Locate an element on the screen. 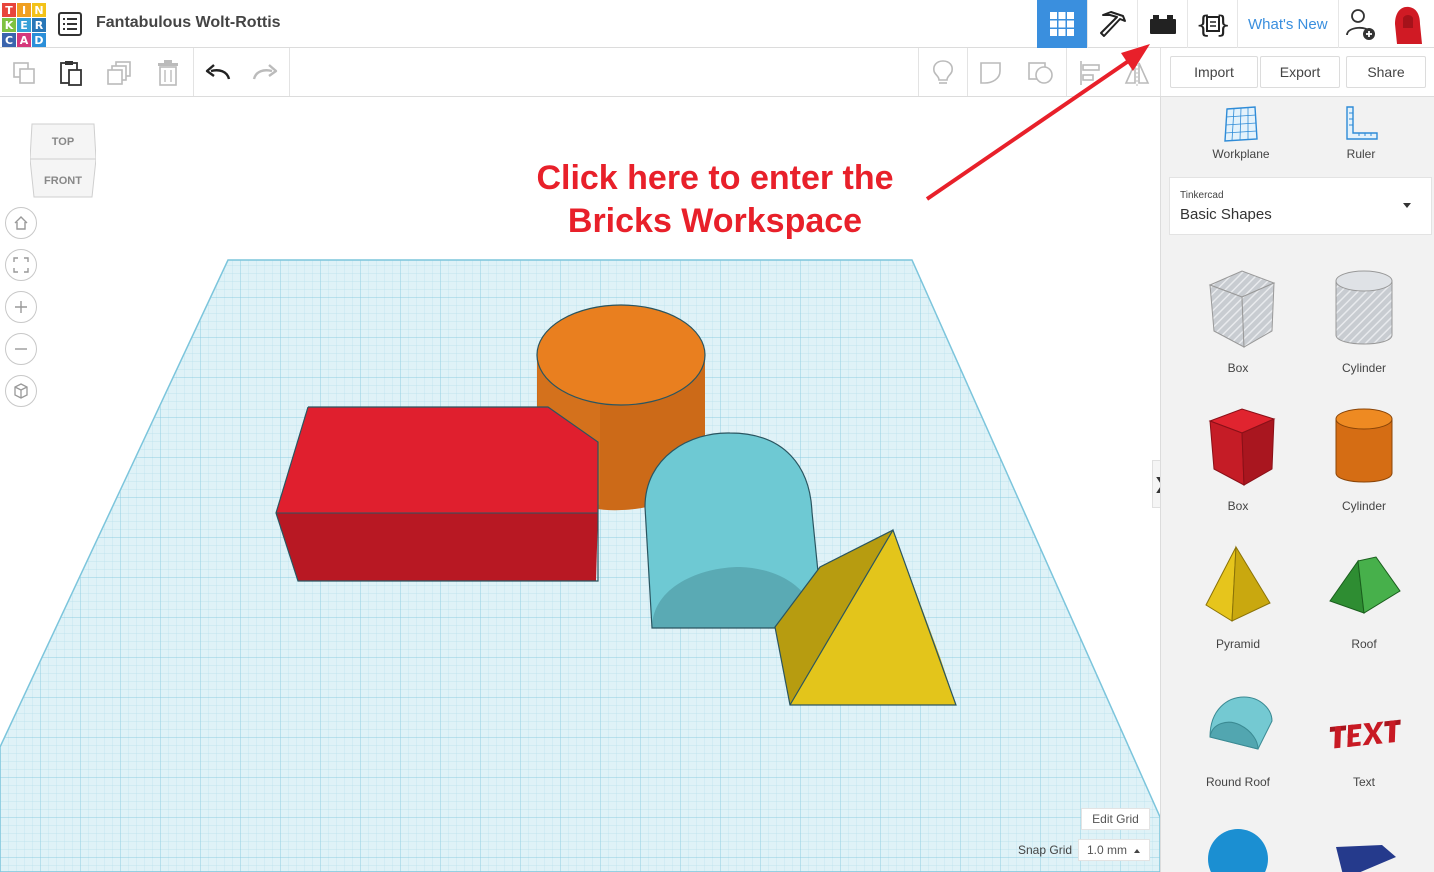 This screenshot has width=1434, height=872. document-title: Fantabulous Wolt-Rottis is located at coordinates (188, 23).